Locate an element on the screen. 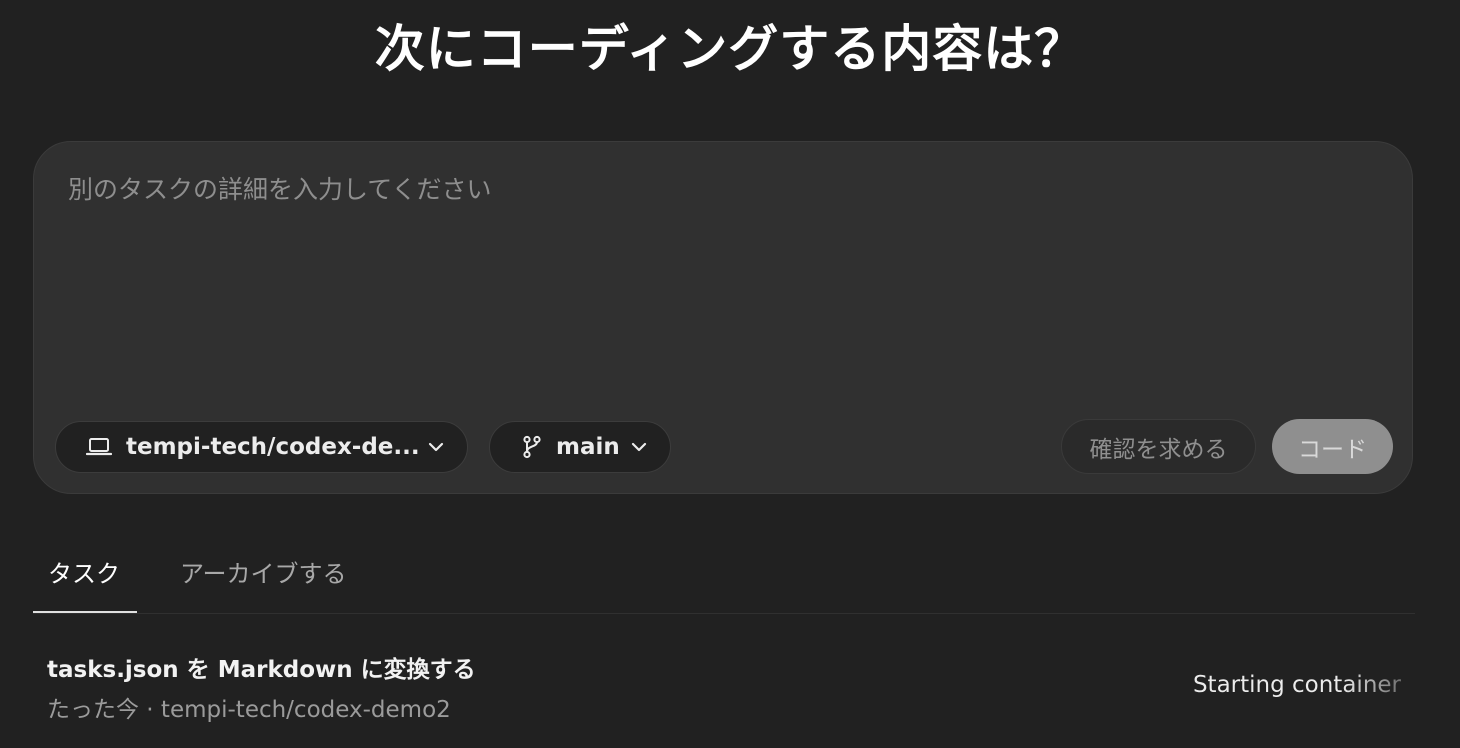  branch-label: main is located at coordinates (588, 447).